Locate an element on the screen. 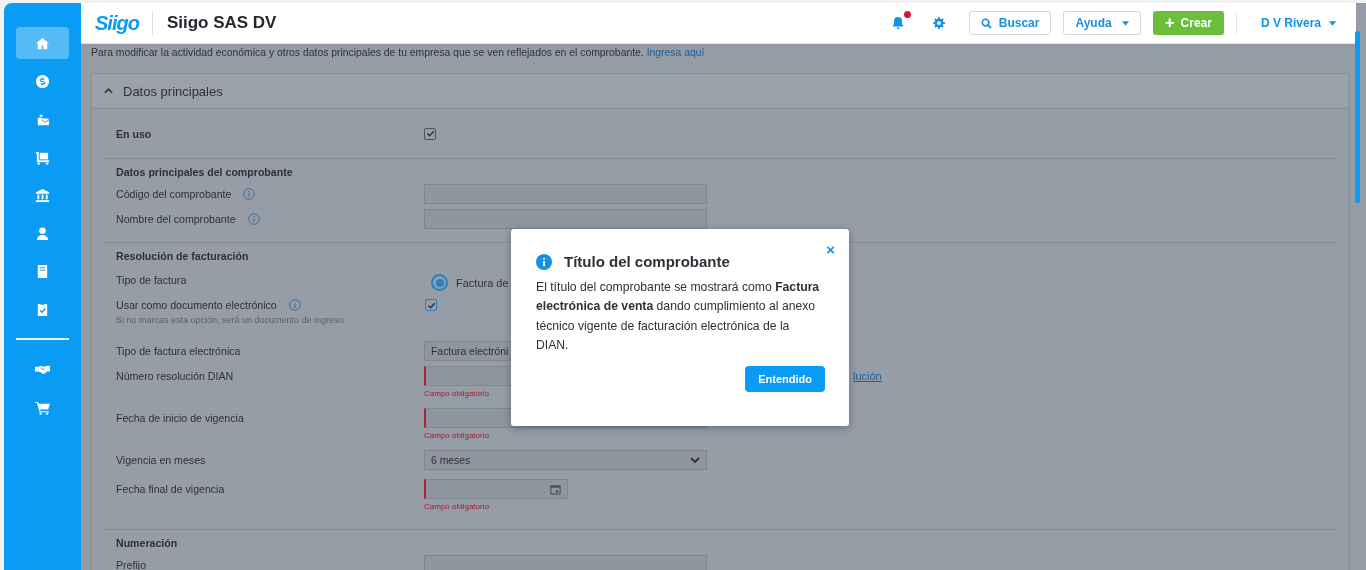 The width and height of the screenshot is (1366, 570). notice-text: Para modificar la actividad económica y otros datos principales de tu empresa que se ven reflejados en el comprobante. Ingresa aquí is located at coordinates (398, 52).